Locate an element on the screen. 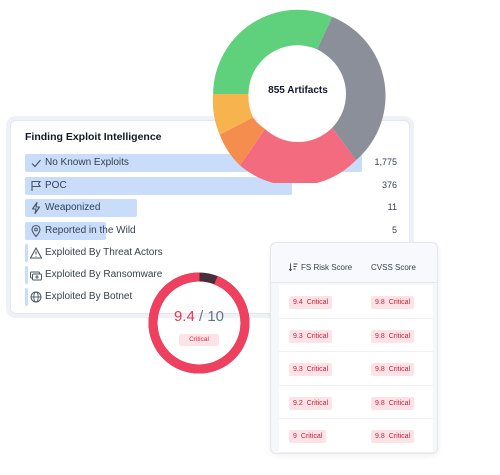 The width and height of the screenshot is (500, 475). ring-score-max: / 10 is located at coordinates (212, 316).